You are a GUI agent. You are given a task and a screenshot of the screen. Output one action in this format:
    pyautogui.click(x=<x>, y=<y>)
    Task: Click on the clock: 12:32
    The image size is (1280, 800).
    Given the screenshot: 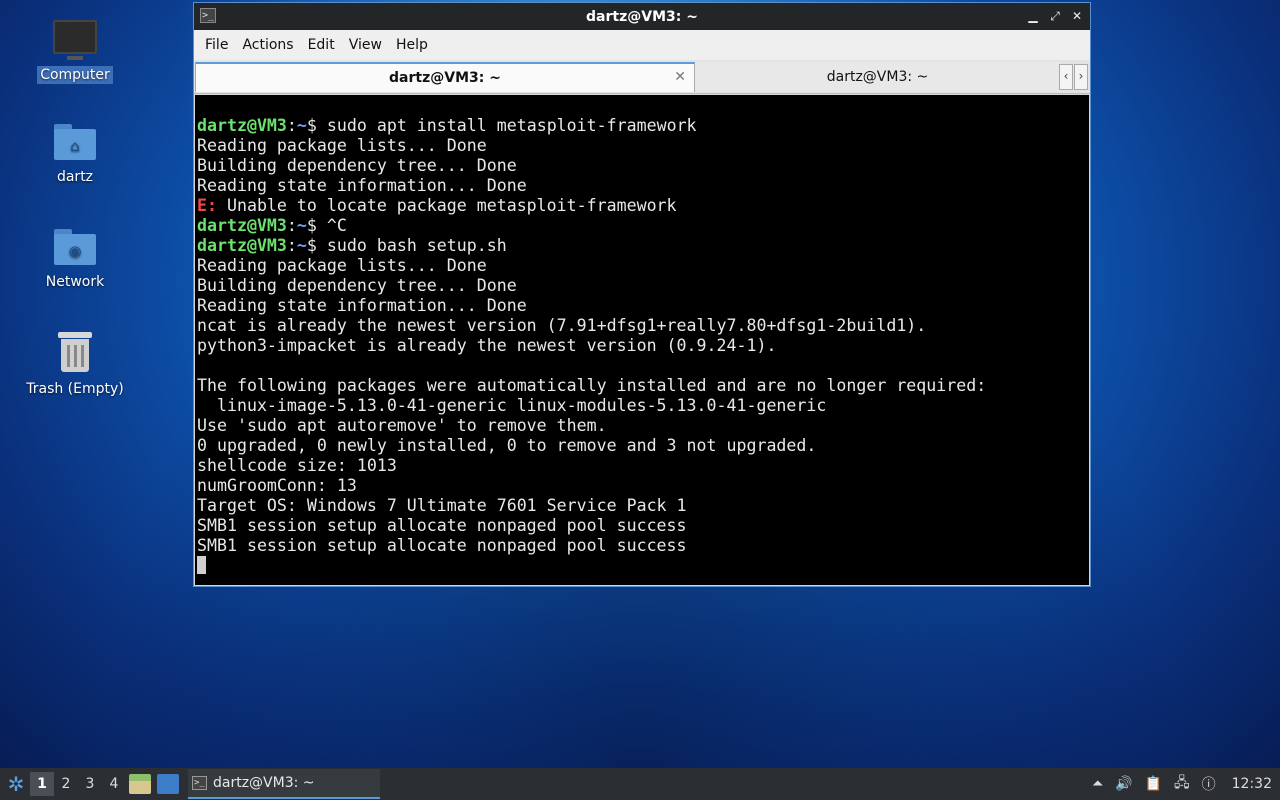 What is the action you would take?
    pyautogui.click(x=1252, y=784)
    